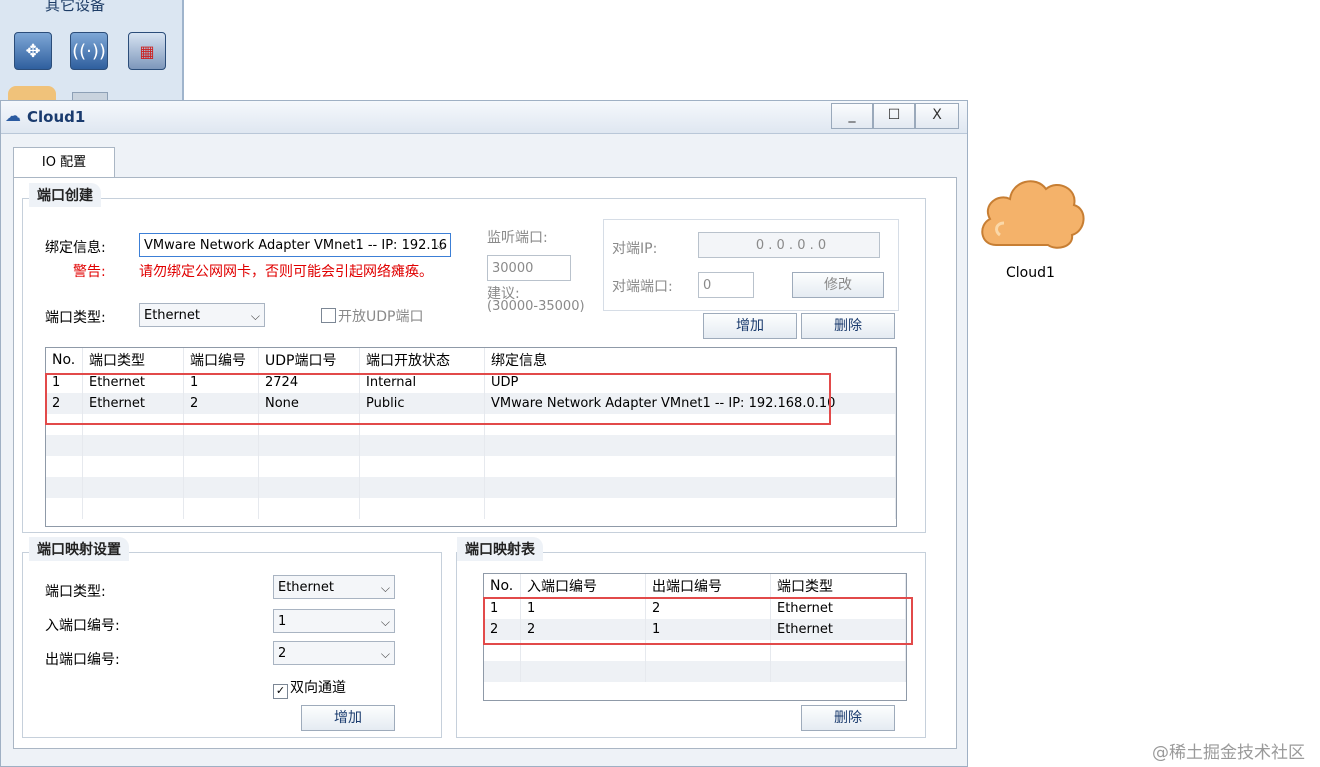 The width and height of the screenshot is (1320, 767). What do you see at coordinates (852, 116) in the screenshot?
I see `minimize-button: _` at bounding box center [852, 116].